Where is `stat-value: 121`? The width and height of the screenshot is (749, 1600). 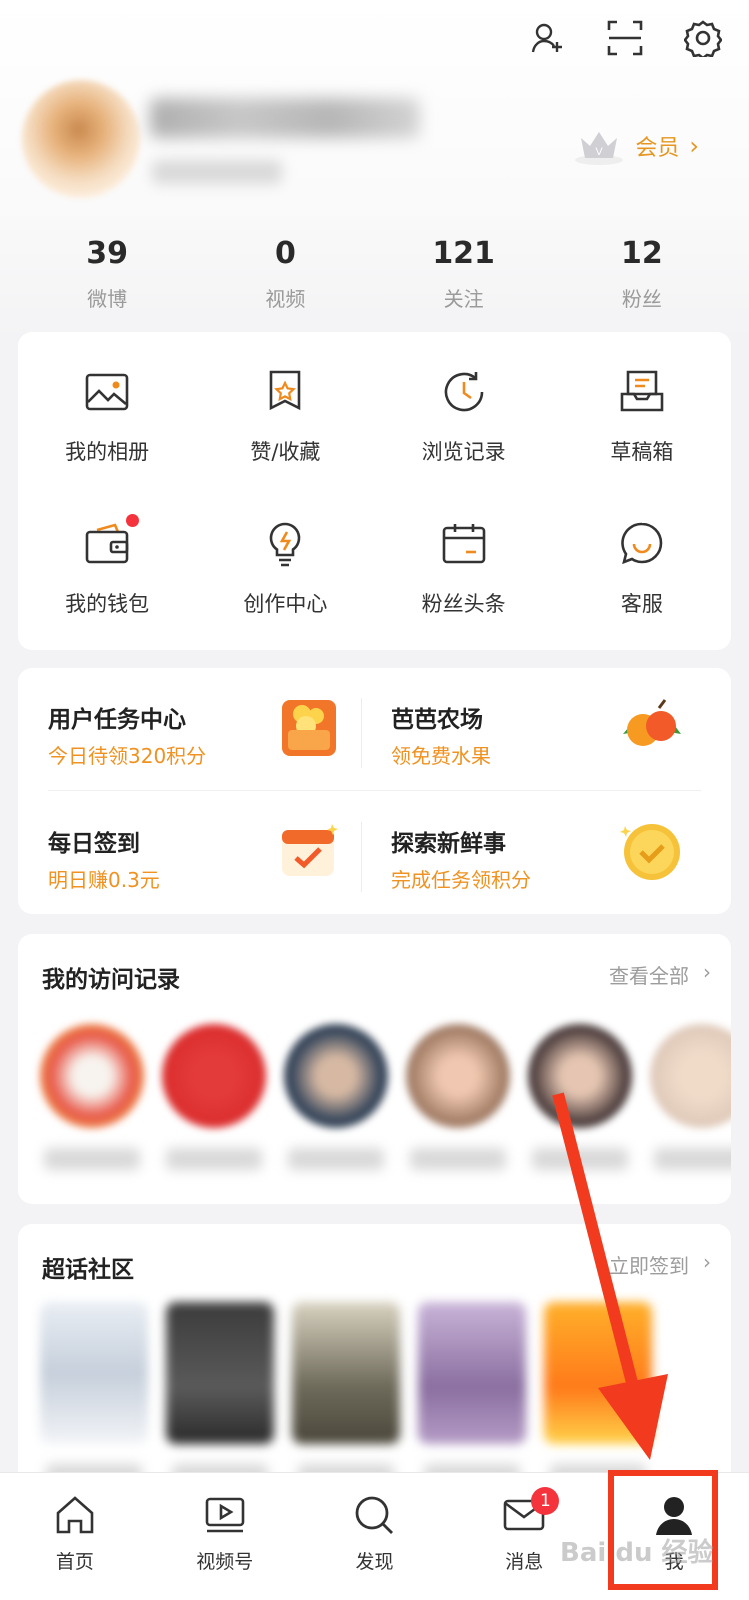 stat-value: 121 is located at coordinates (463, 253).